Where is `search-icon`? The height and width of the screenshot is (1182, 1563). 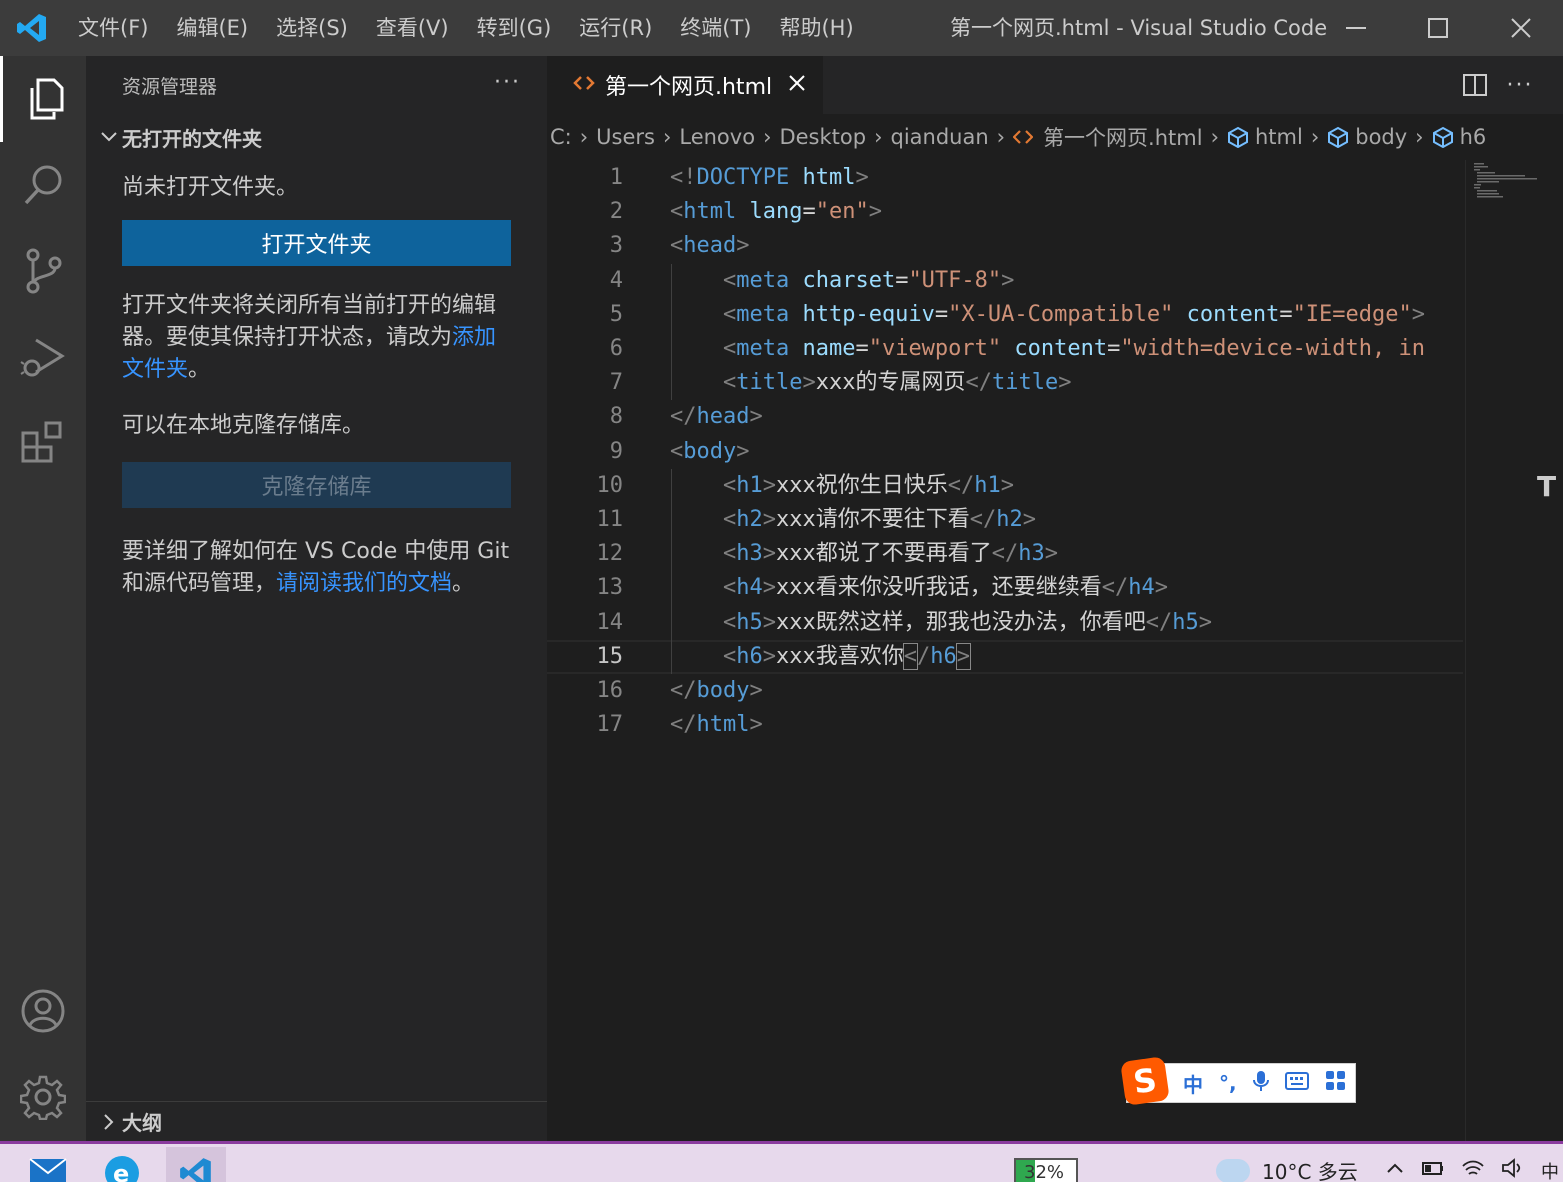
search-icon is located at coordinates (43, 185).